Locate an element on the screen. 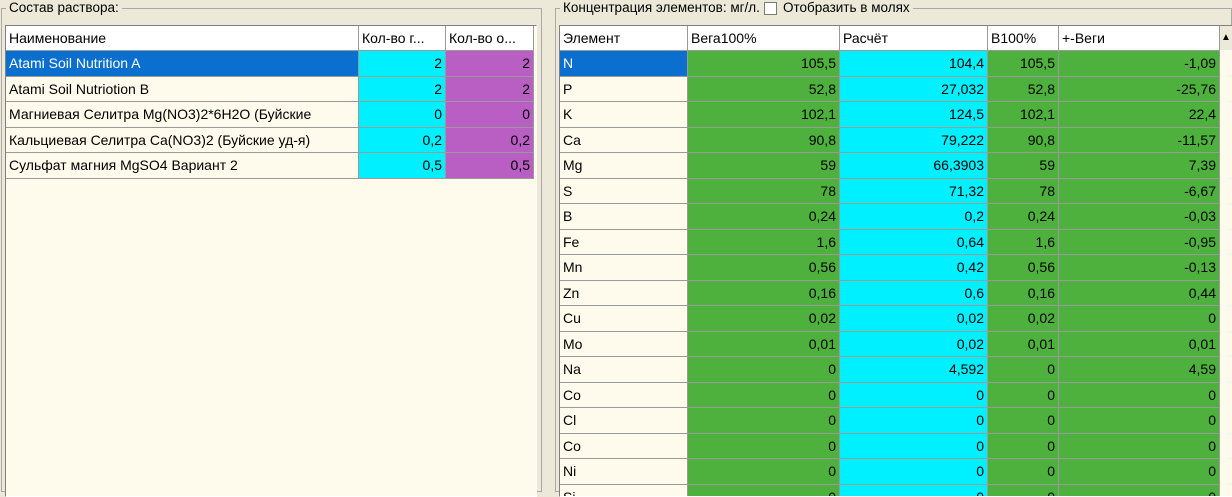 This screenshot has width=1232, height=497. b100-cell: 0,16 is located at coordinates (1023, 294).